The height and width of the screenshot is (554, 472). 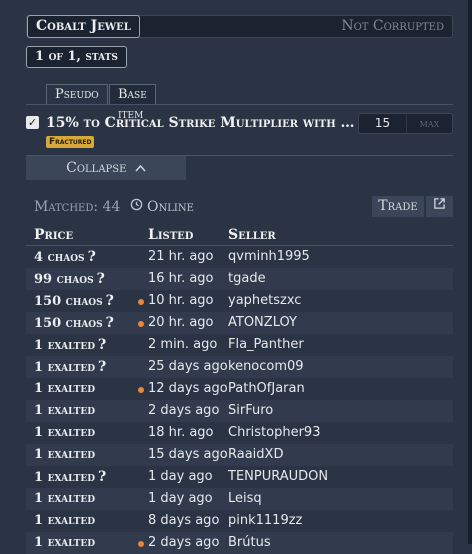 I want to click on corruption-status: Not Corrupted, so click(x=392, y=26).